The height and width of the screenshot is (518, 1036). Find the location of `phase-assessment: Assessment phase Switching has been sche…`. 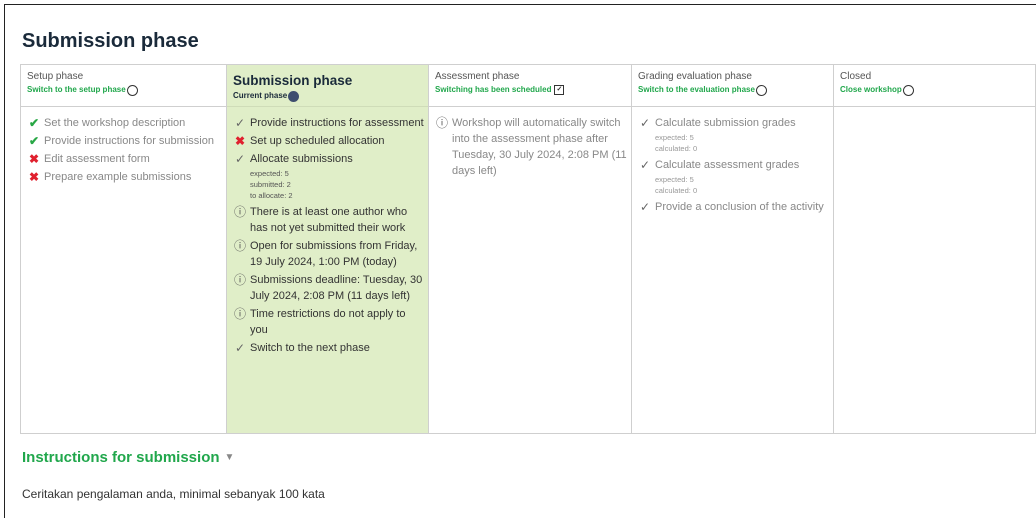

phase-assessment: Assessment phase Switching has been sche… is located at coordinates (530, 249).